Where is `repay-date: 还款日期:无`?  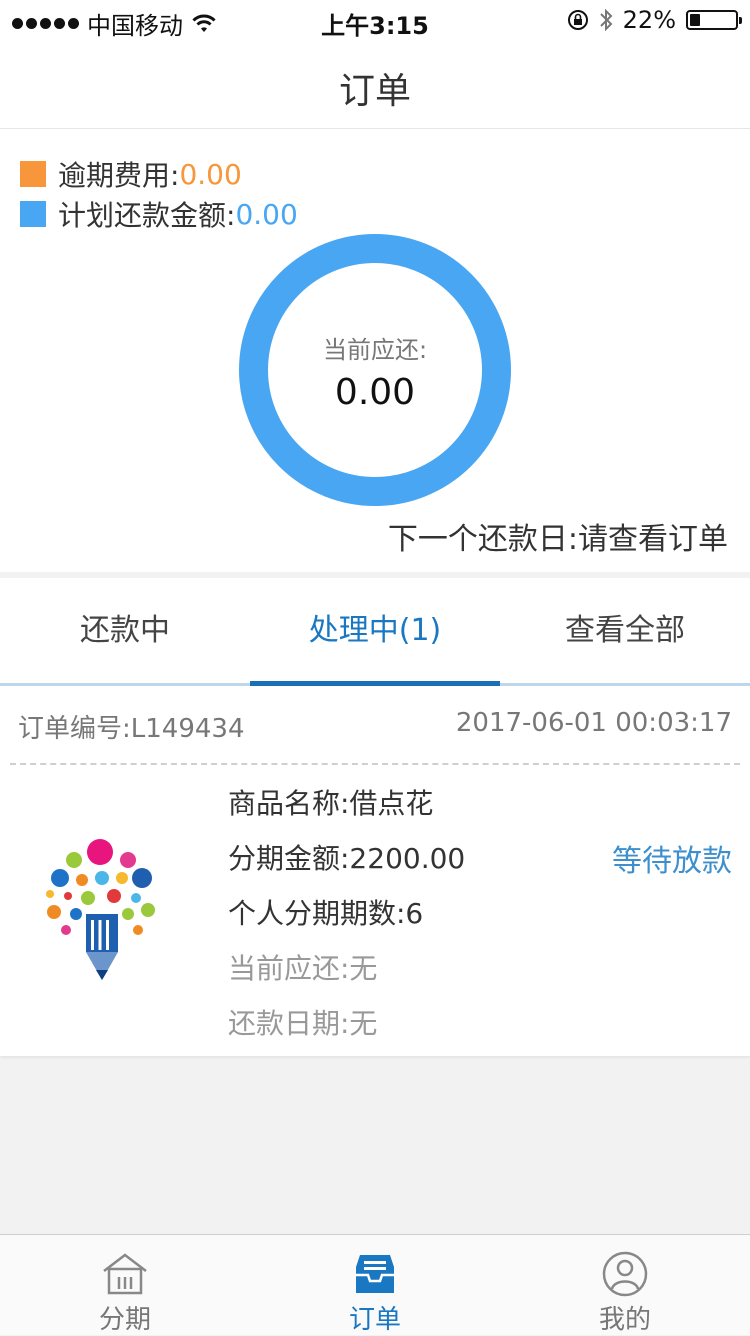 repay-date: 还款日期:无 is located at coordinates (303, 1023).